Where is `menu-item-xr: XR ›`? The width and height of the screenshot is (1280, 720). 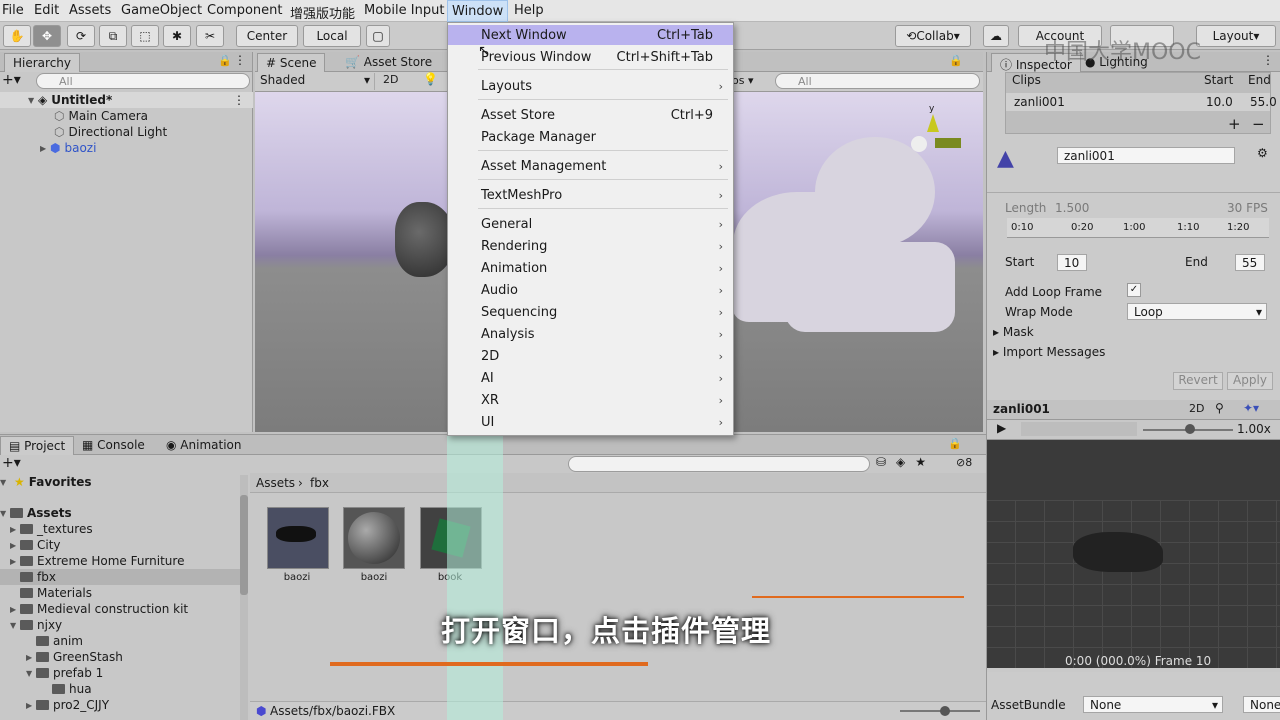 menu-item-xr: XR › is located at coordinates (590, 400).